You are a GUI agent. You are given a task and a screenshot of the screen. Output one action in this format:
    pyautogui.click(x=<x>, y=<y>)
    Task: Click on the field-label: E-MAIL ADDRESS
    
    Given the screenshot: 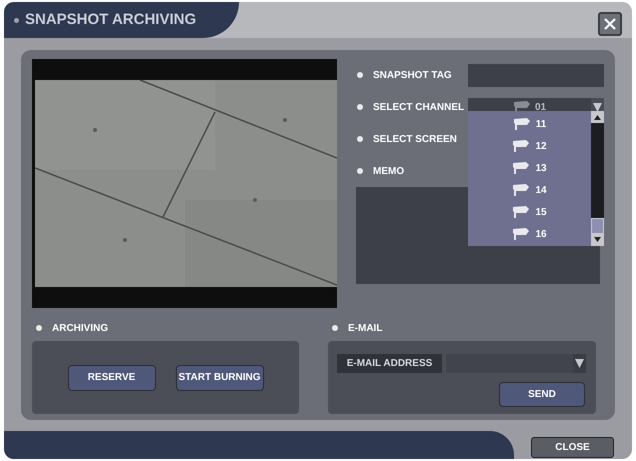 What is the action you would take?
    pyautogui.click(x=389, y=363)
    